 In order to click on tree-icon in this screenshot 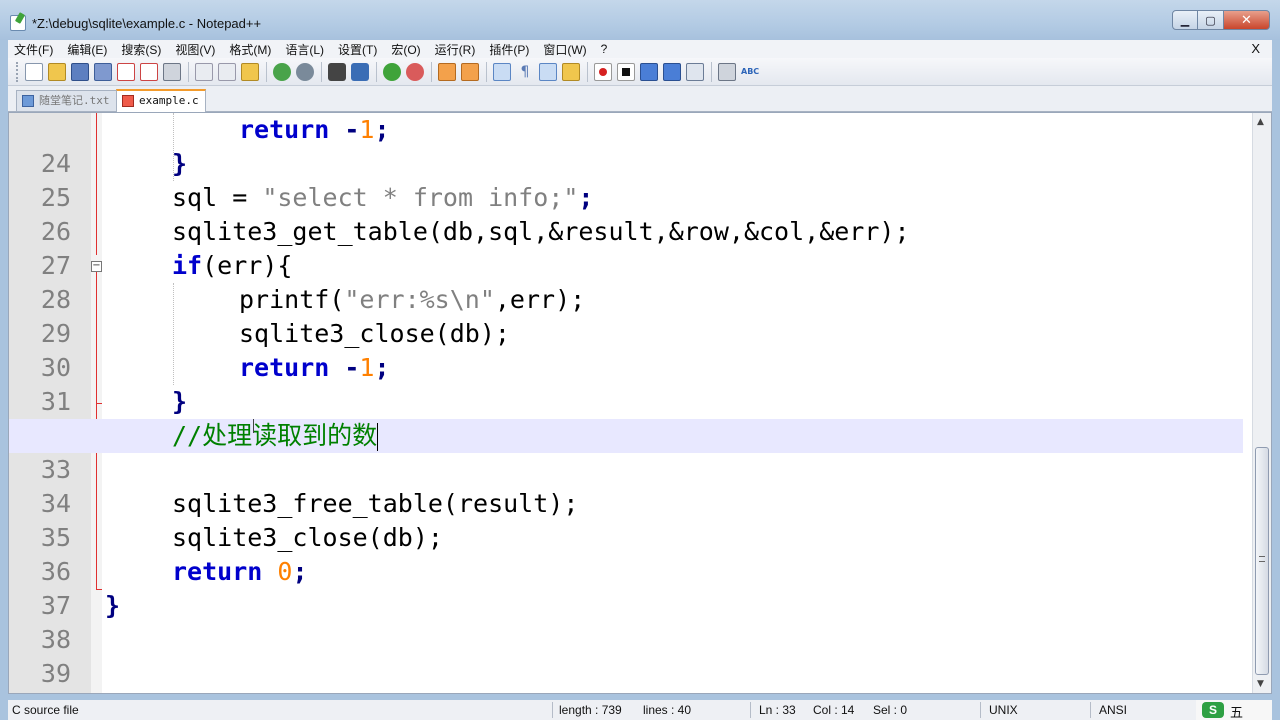, I will do `click(727, 71)`.